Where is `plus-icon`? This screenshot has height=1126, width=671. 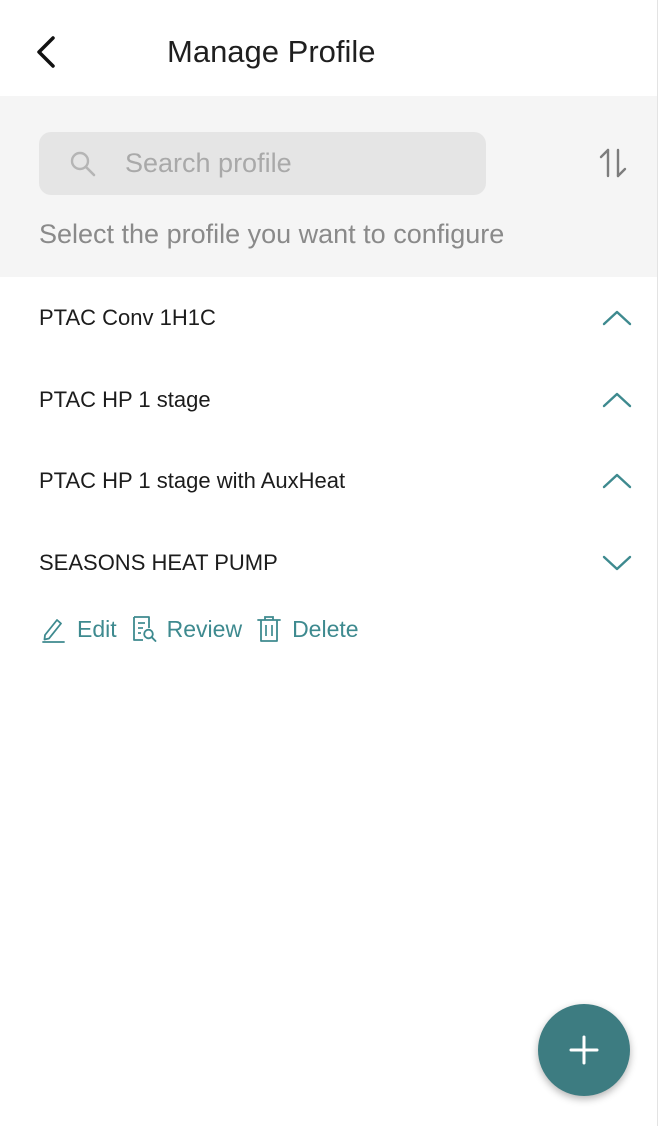
plus-icon is located at coordinates (584, 1050).